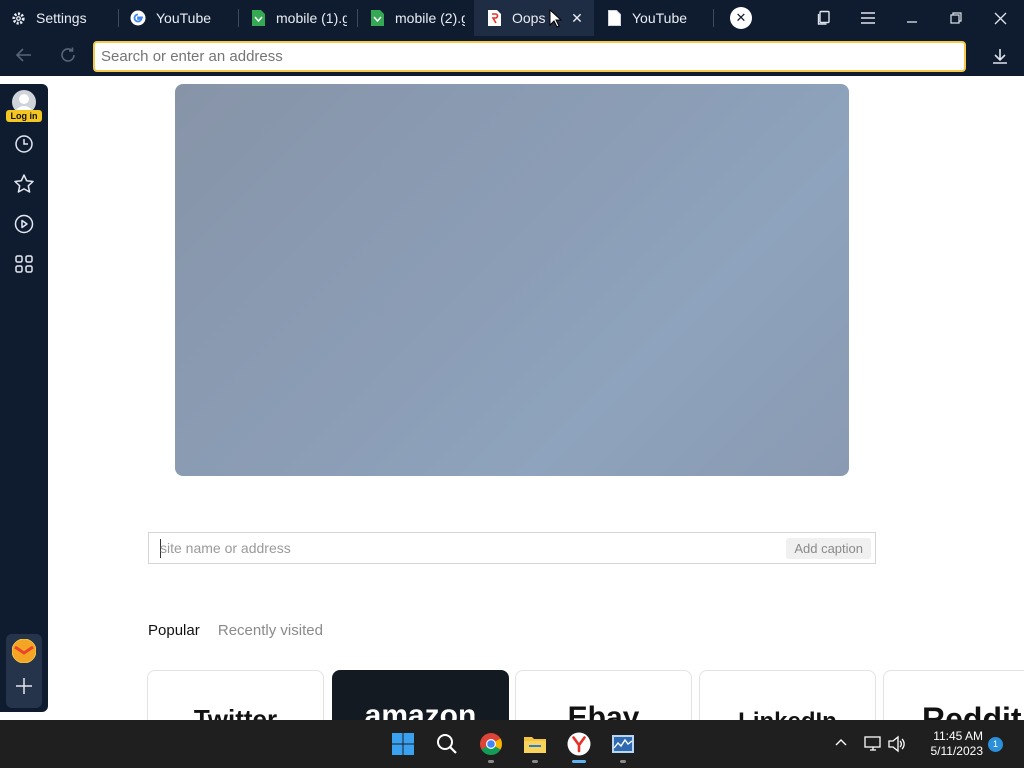 This screenshot has height=768, width=1024. I want to click on mouse-cursor-icon, so click(556, 18).